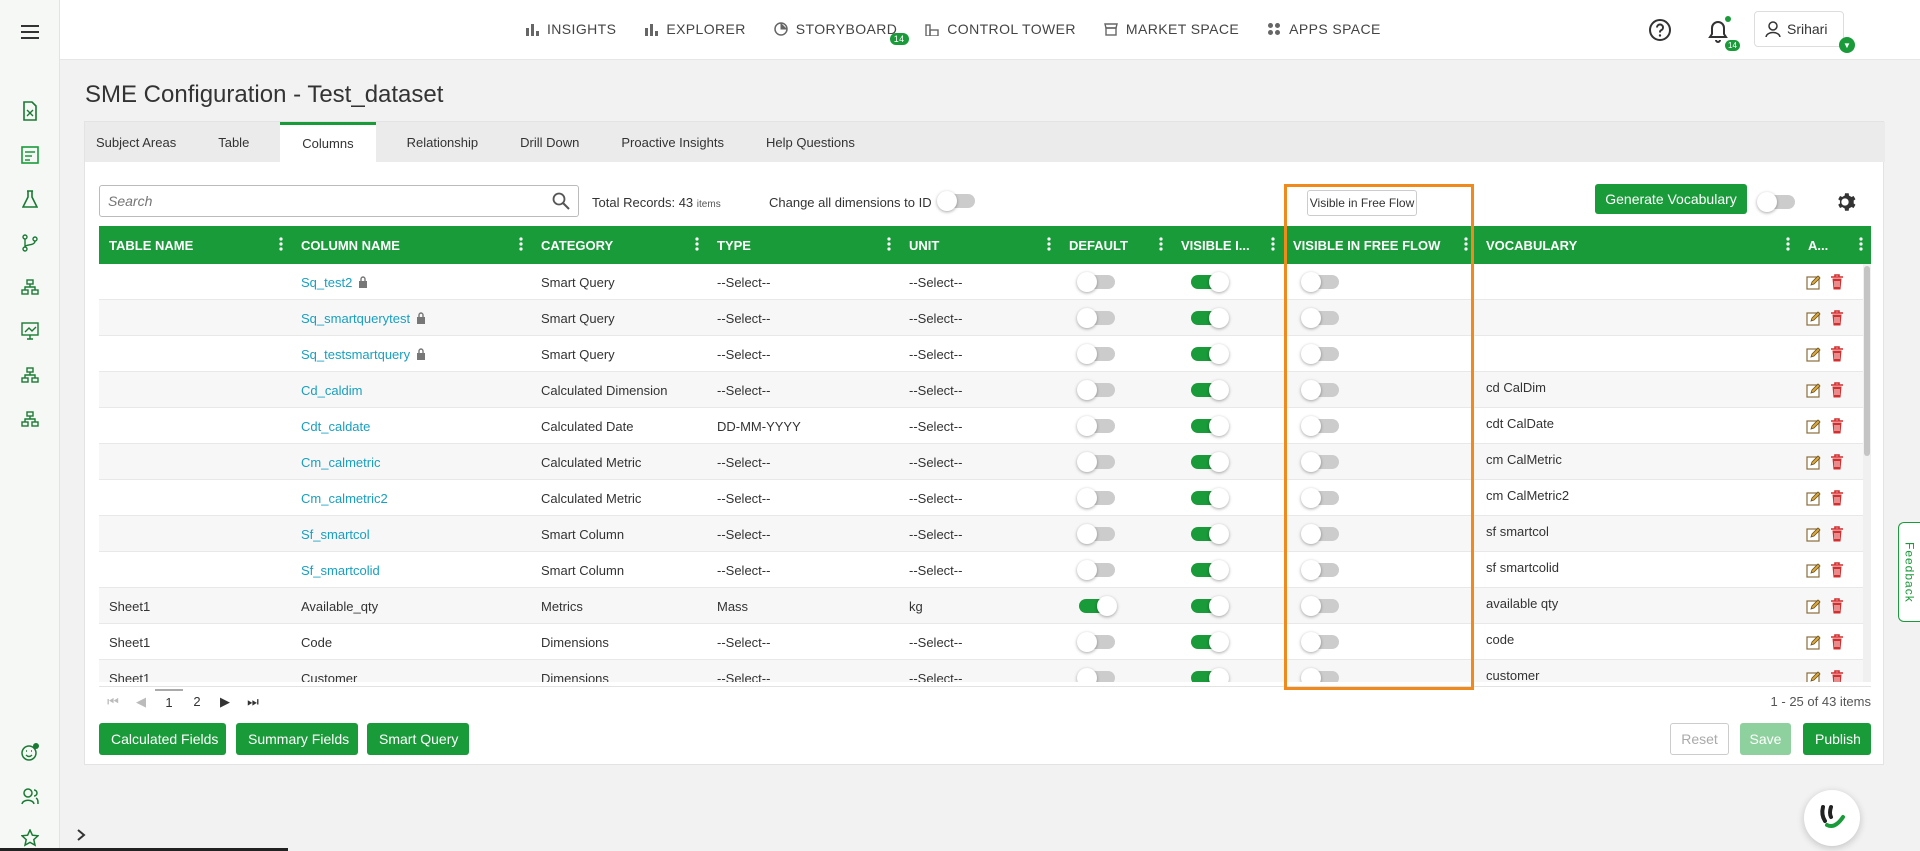  Describe the element at coordinates (1867, 361) in the screenshot. I see `scrollbar-thumb` at that location.